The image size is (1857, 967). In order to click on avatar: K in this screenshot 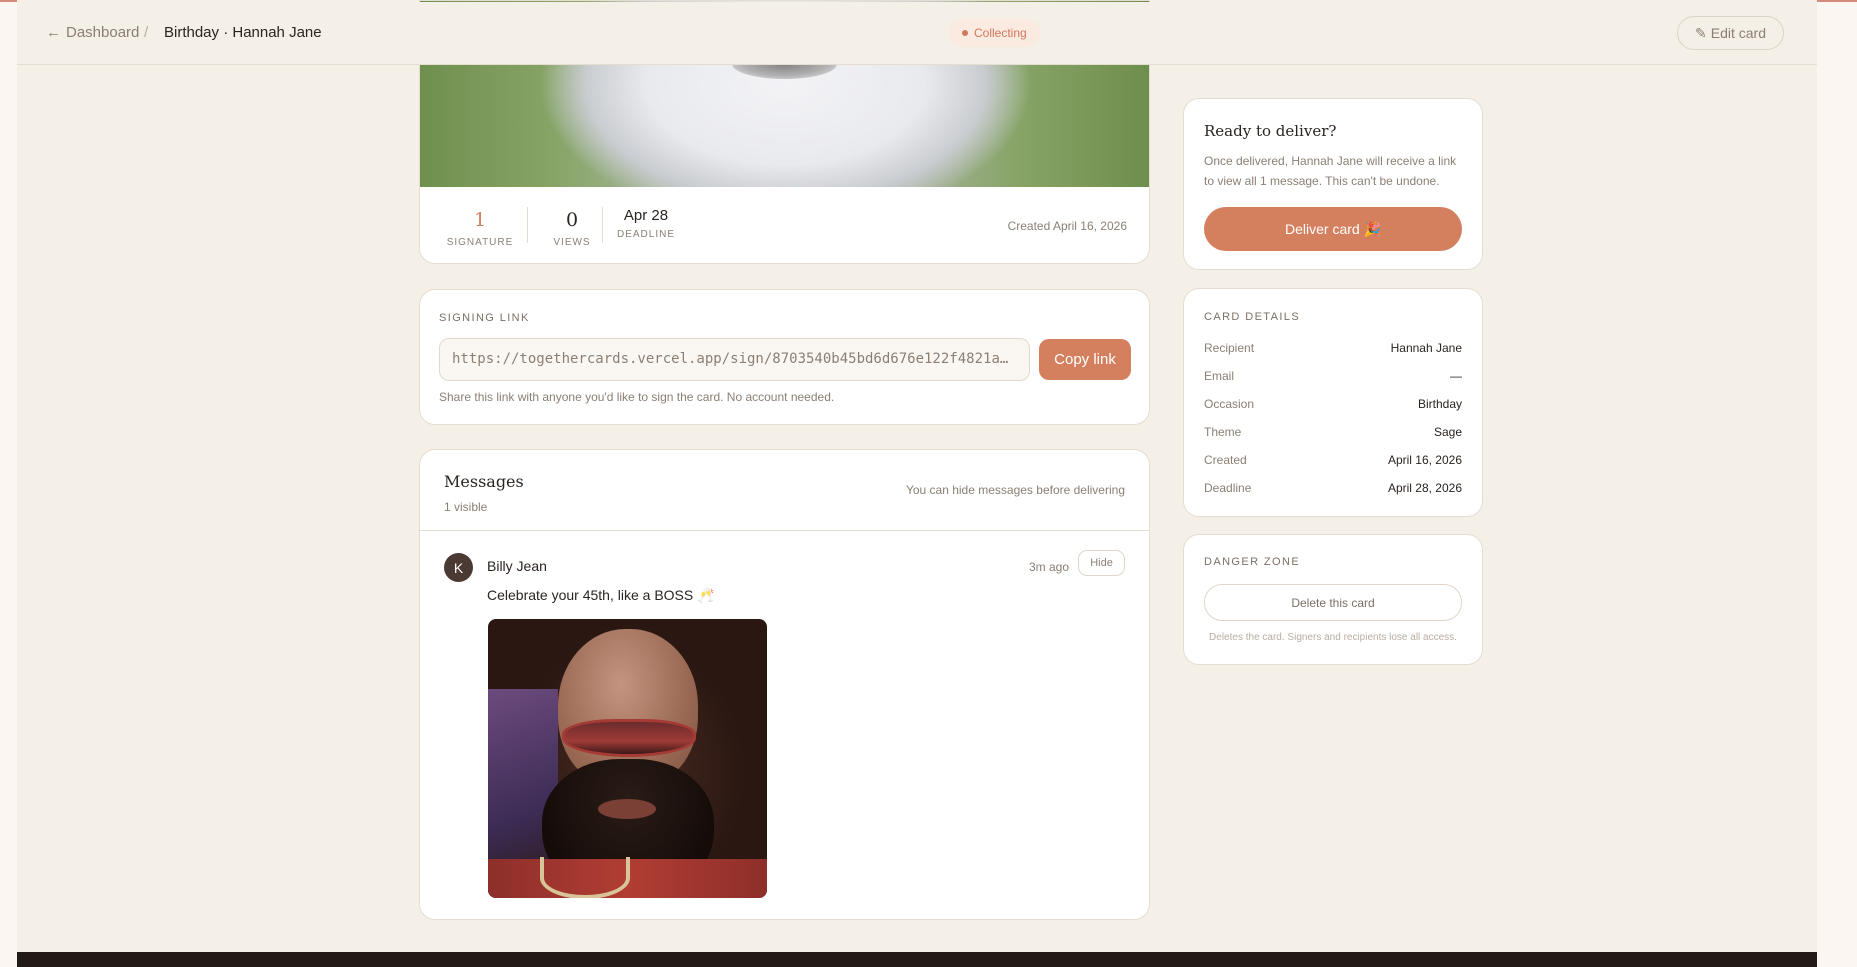, I will do `click(458, 567)`.